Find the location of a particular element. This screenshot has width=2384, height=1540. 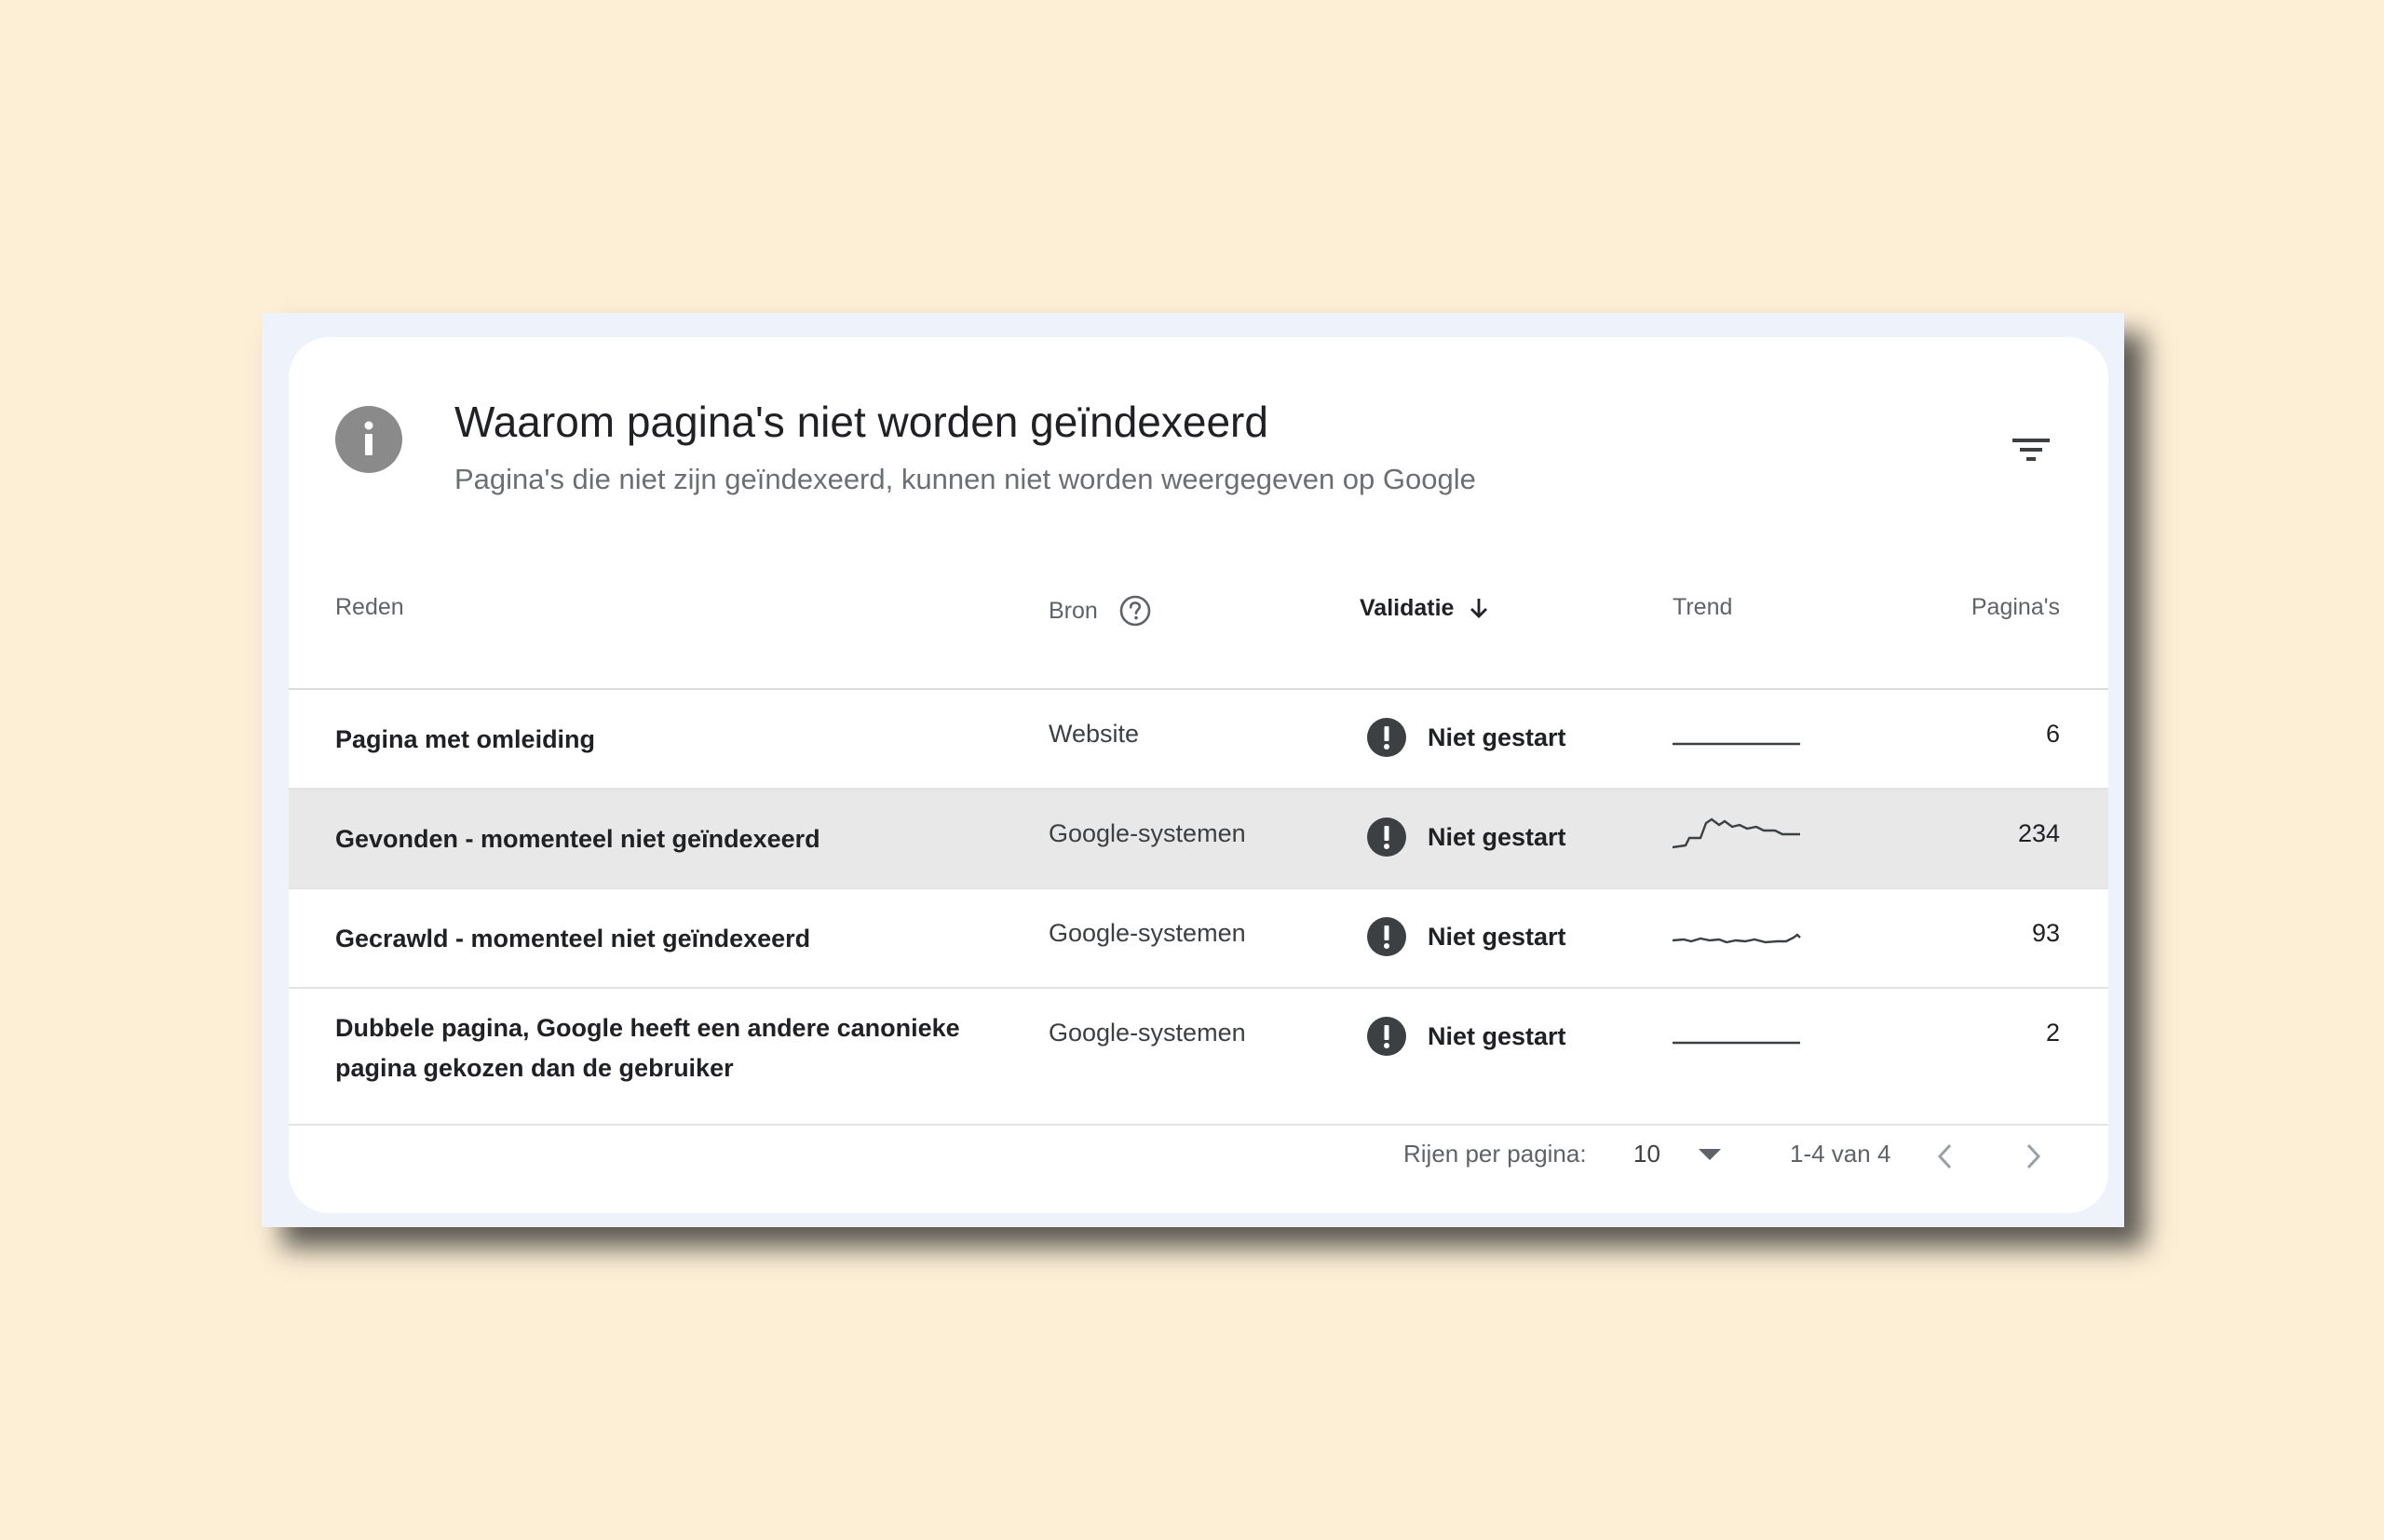

rows-per-page-label: Rijen per pagina: is located at coordinates (1495, 1154).